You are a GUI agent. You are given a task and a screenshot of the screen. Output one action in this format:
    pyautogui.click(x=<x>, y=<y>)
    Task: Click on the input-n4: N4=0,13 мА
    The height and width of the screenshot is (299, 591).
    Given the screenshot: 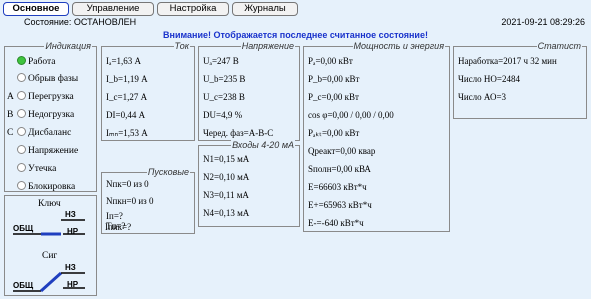 What is the action you would take?
    pyautogui.click(x=226, y=213)
    